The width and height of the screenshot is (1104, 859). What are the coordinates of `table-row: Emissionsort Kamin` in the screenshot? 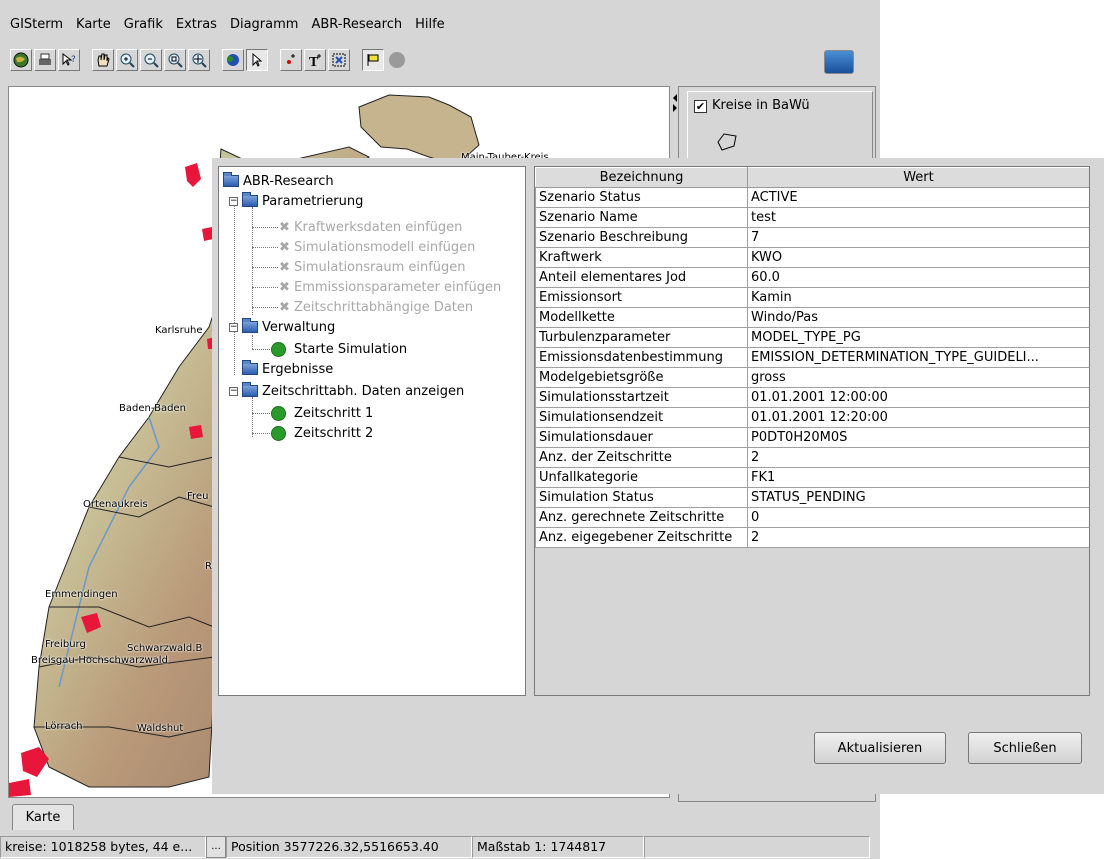 It's located at (812, 297).